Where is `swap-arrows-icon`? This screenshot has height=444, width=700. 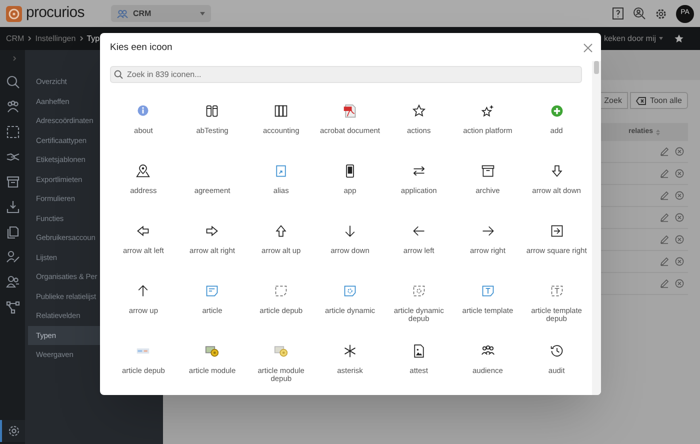 swap-arrows-icon is located at coordinates (419, 171).